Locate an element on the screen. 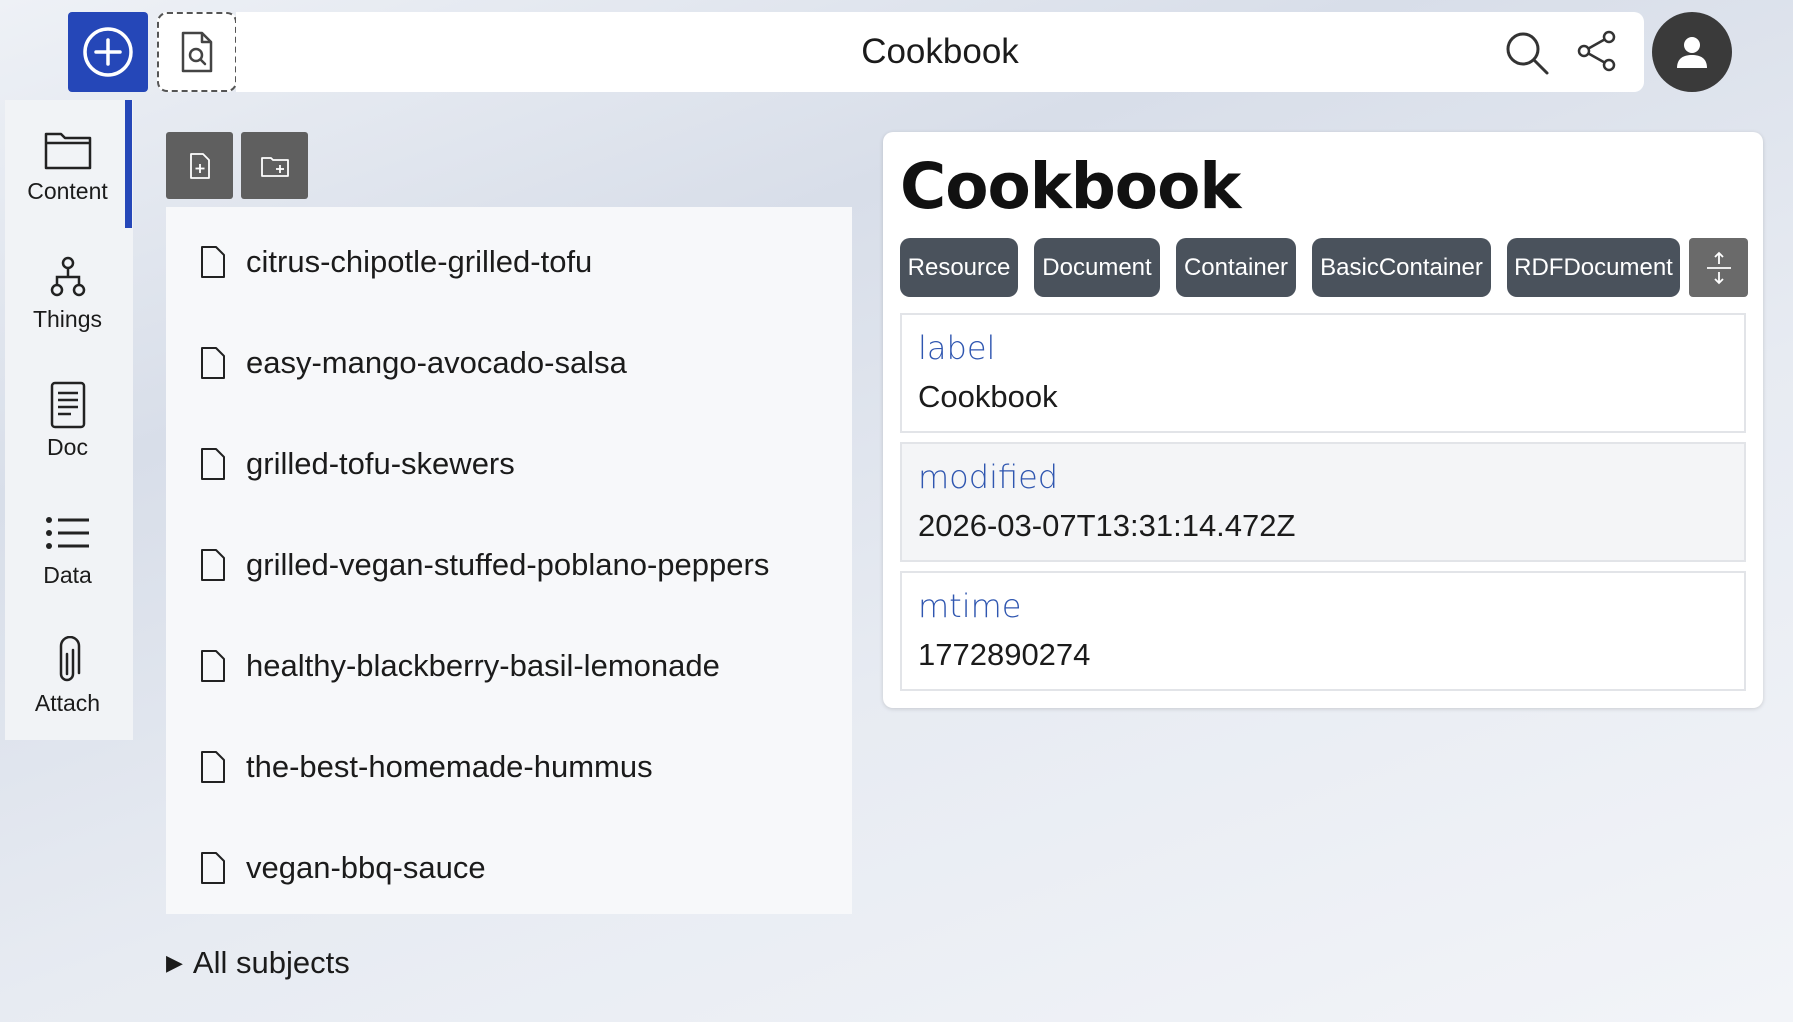 The image size is (1793, 1022). file-search-icon is located at coordinates (197, 52).